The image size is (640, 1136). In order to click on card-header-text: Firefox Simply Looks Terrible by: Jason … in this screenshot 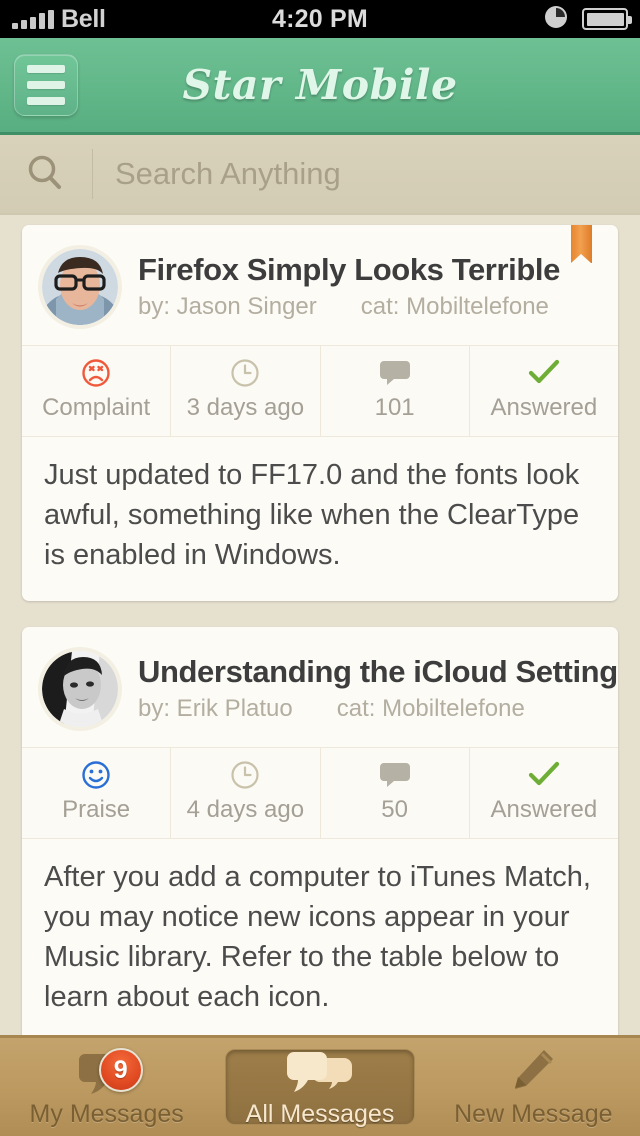, I will do `click(368, 286)`.